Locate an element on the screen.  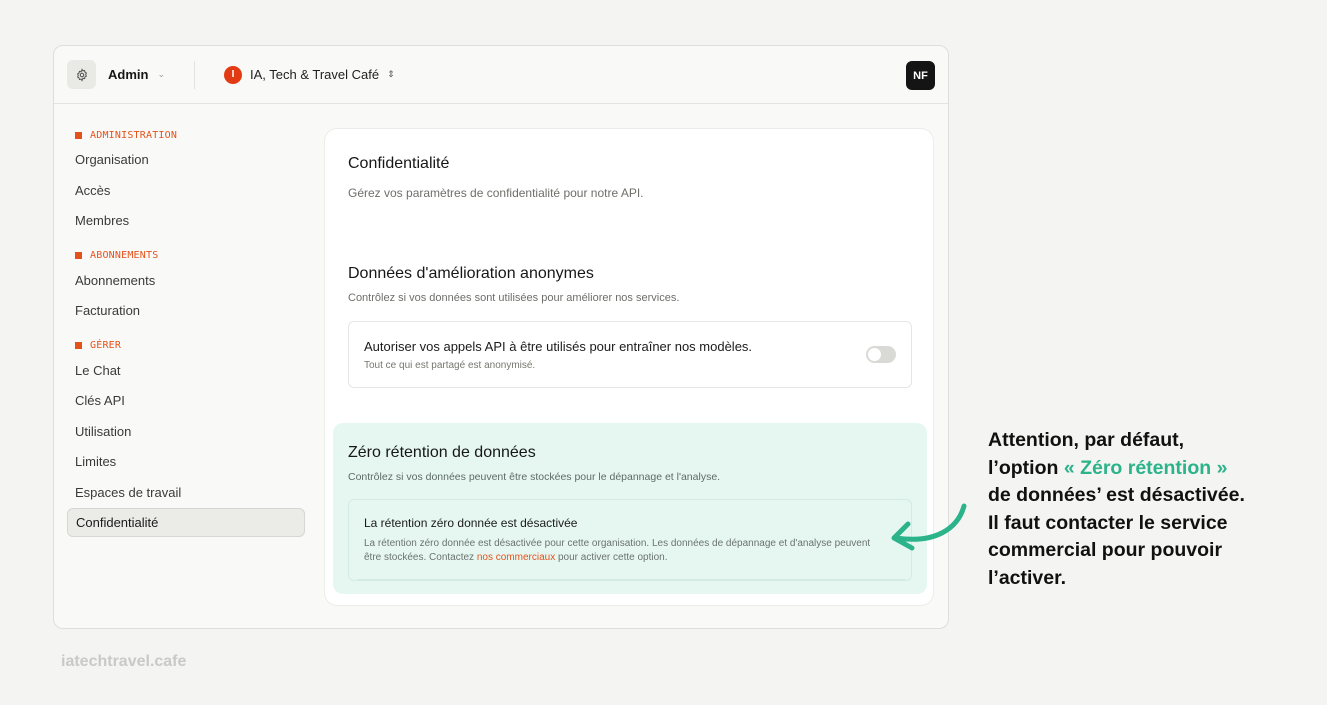
topbar-divider is located at coordinates (194, 74).